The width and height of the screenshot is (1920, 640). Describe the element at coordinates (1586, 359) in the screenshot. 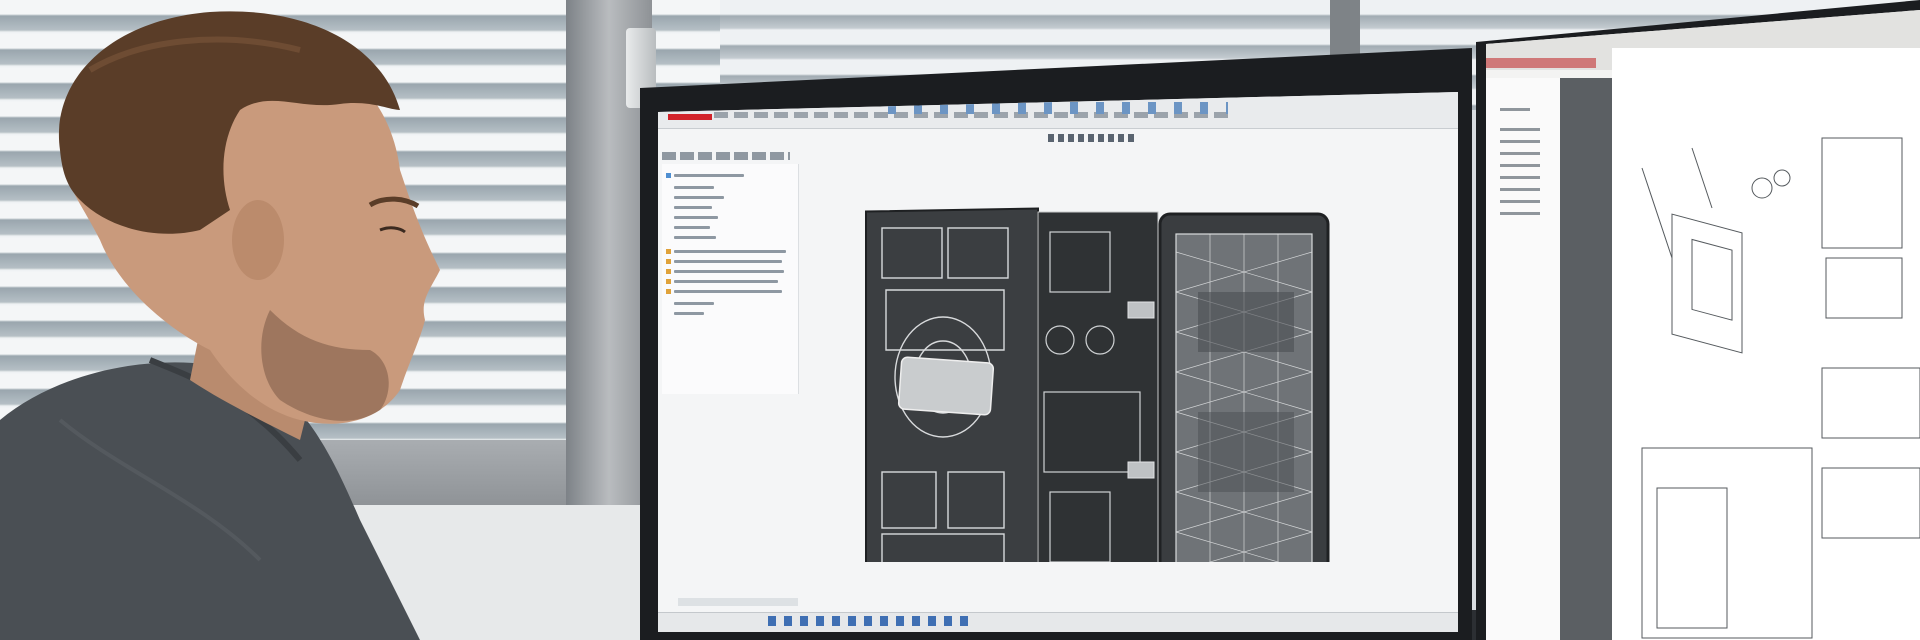

I see `pdf-gutter` at that location.